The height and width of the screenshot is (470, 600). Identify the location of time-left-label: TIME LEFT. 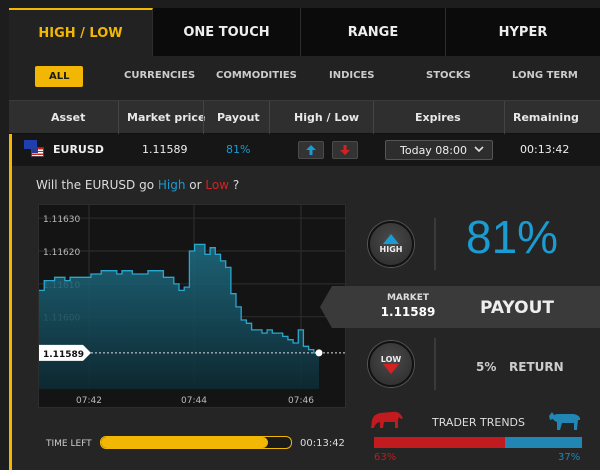
(69, 444).